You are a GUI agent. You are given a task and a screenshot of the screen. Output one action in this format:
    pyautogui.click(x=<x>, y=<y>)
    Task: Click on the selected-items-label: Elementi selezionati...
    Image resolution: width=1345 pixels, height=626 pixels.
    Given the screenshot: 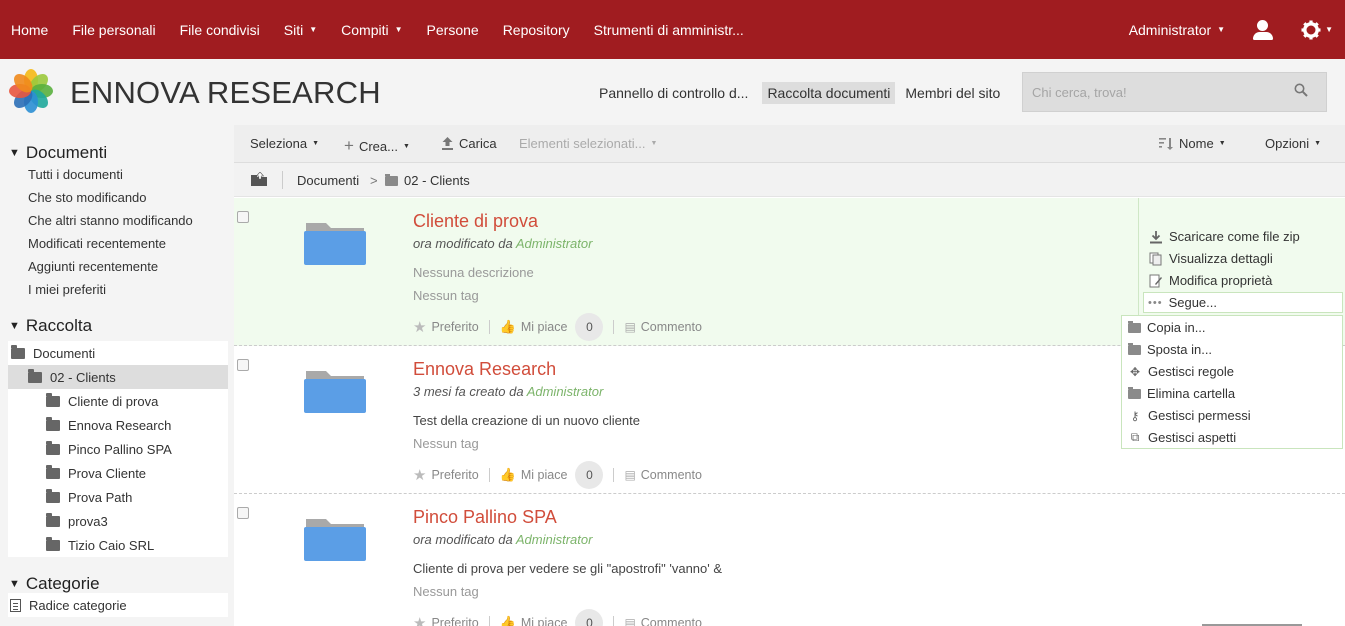 What is the action you would take?
    pyautogui.click(x=582, y=143)
    